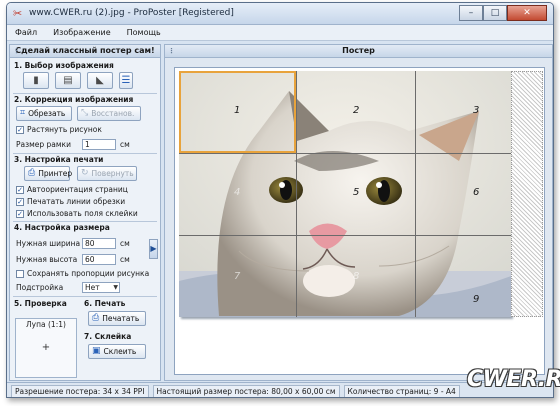 This screenshot has width=560, height=406. What do you see at coordinates (43, 144) in the screenshot?
I see `frame-size-label: Размер рамки` at bounding box center [43, 144].